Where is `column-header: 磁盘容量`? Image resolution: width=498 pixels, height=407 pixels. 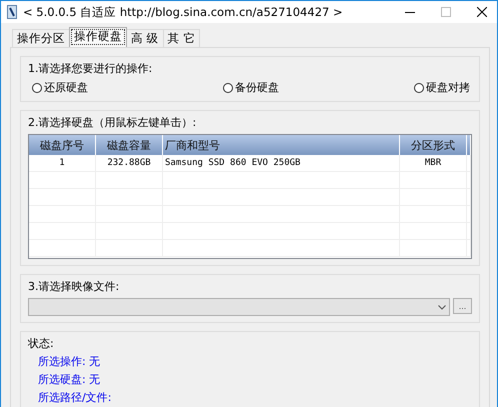 column-header: 磁盘容量 is located at coordinates (129, 145).